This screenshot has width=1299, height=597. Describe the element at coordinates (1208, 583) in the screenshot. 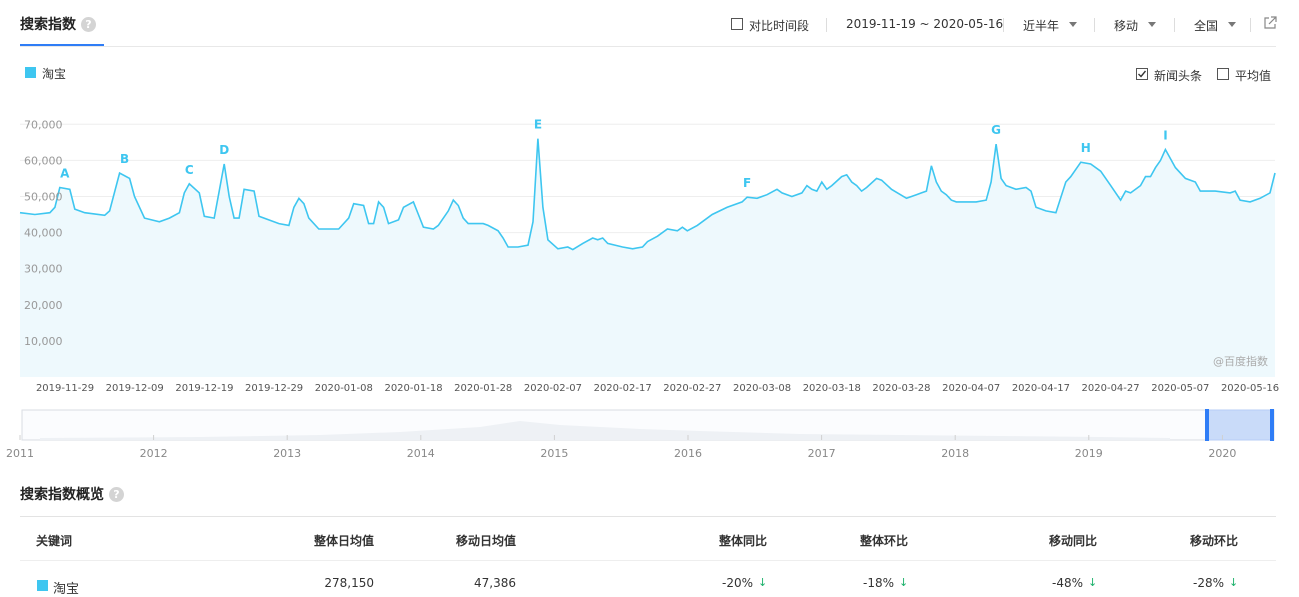

I see `mobile-mom-cell: -28%` at that location.